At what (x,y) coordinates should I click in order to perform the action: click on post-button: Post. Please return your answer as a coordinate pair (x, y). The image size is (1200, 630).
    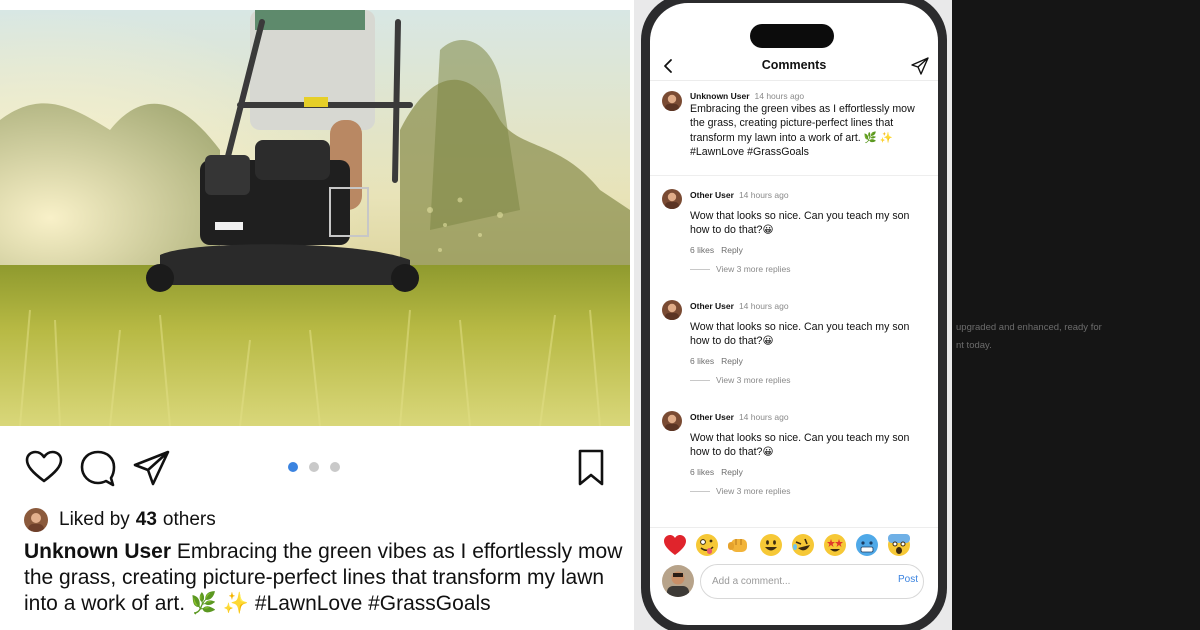
    Looking at the image, I should click on (908, 579).